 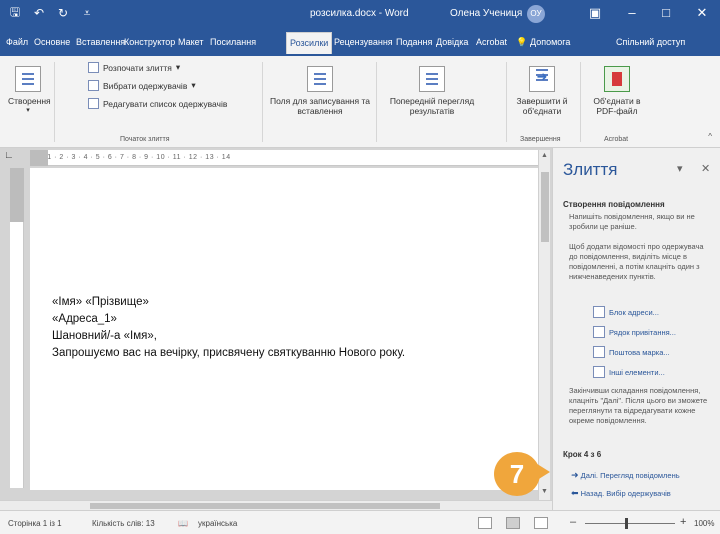 What do you see at coordinates (650, 42) in the screenshot?
I see `share-button: Спільний доступ` at bounding box center [650, 42].